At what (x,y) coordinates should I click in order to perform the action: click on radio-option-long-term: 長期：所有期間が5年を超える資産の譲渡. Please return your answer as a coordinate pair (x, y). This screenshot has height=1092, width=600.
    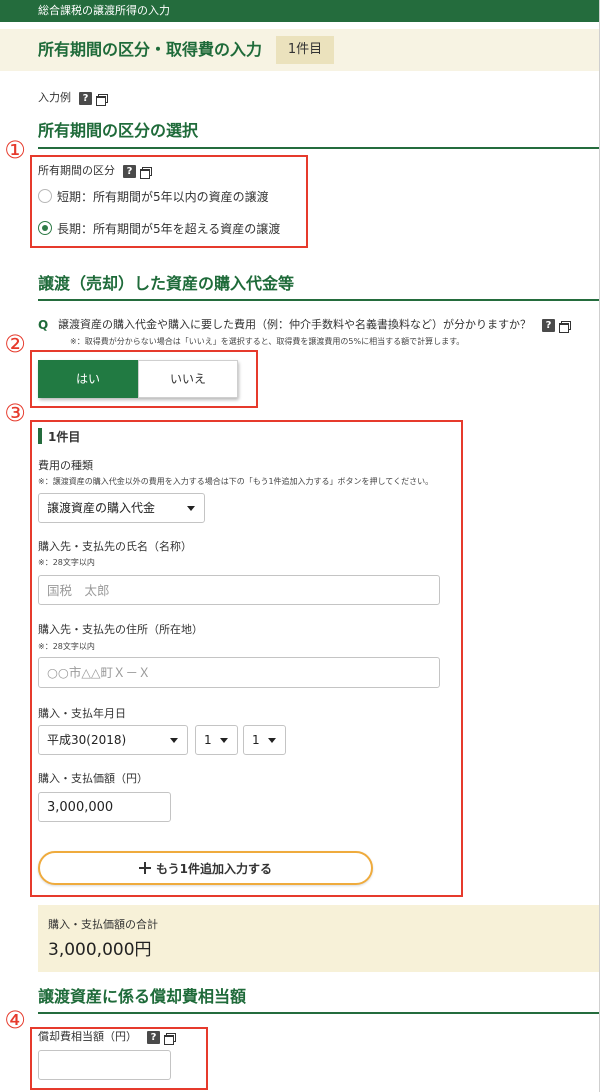
    Looking at the image, I should click on (159, 228).